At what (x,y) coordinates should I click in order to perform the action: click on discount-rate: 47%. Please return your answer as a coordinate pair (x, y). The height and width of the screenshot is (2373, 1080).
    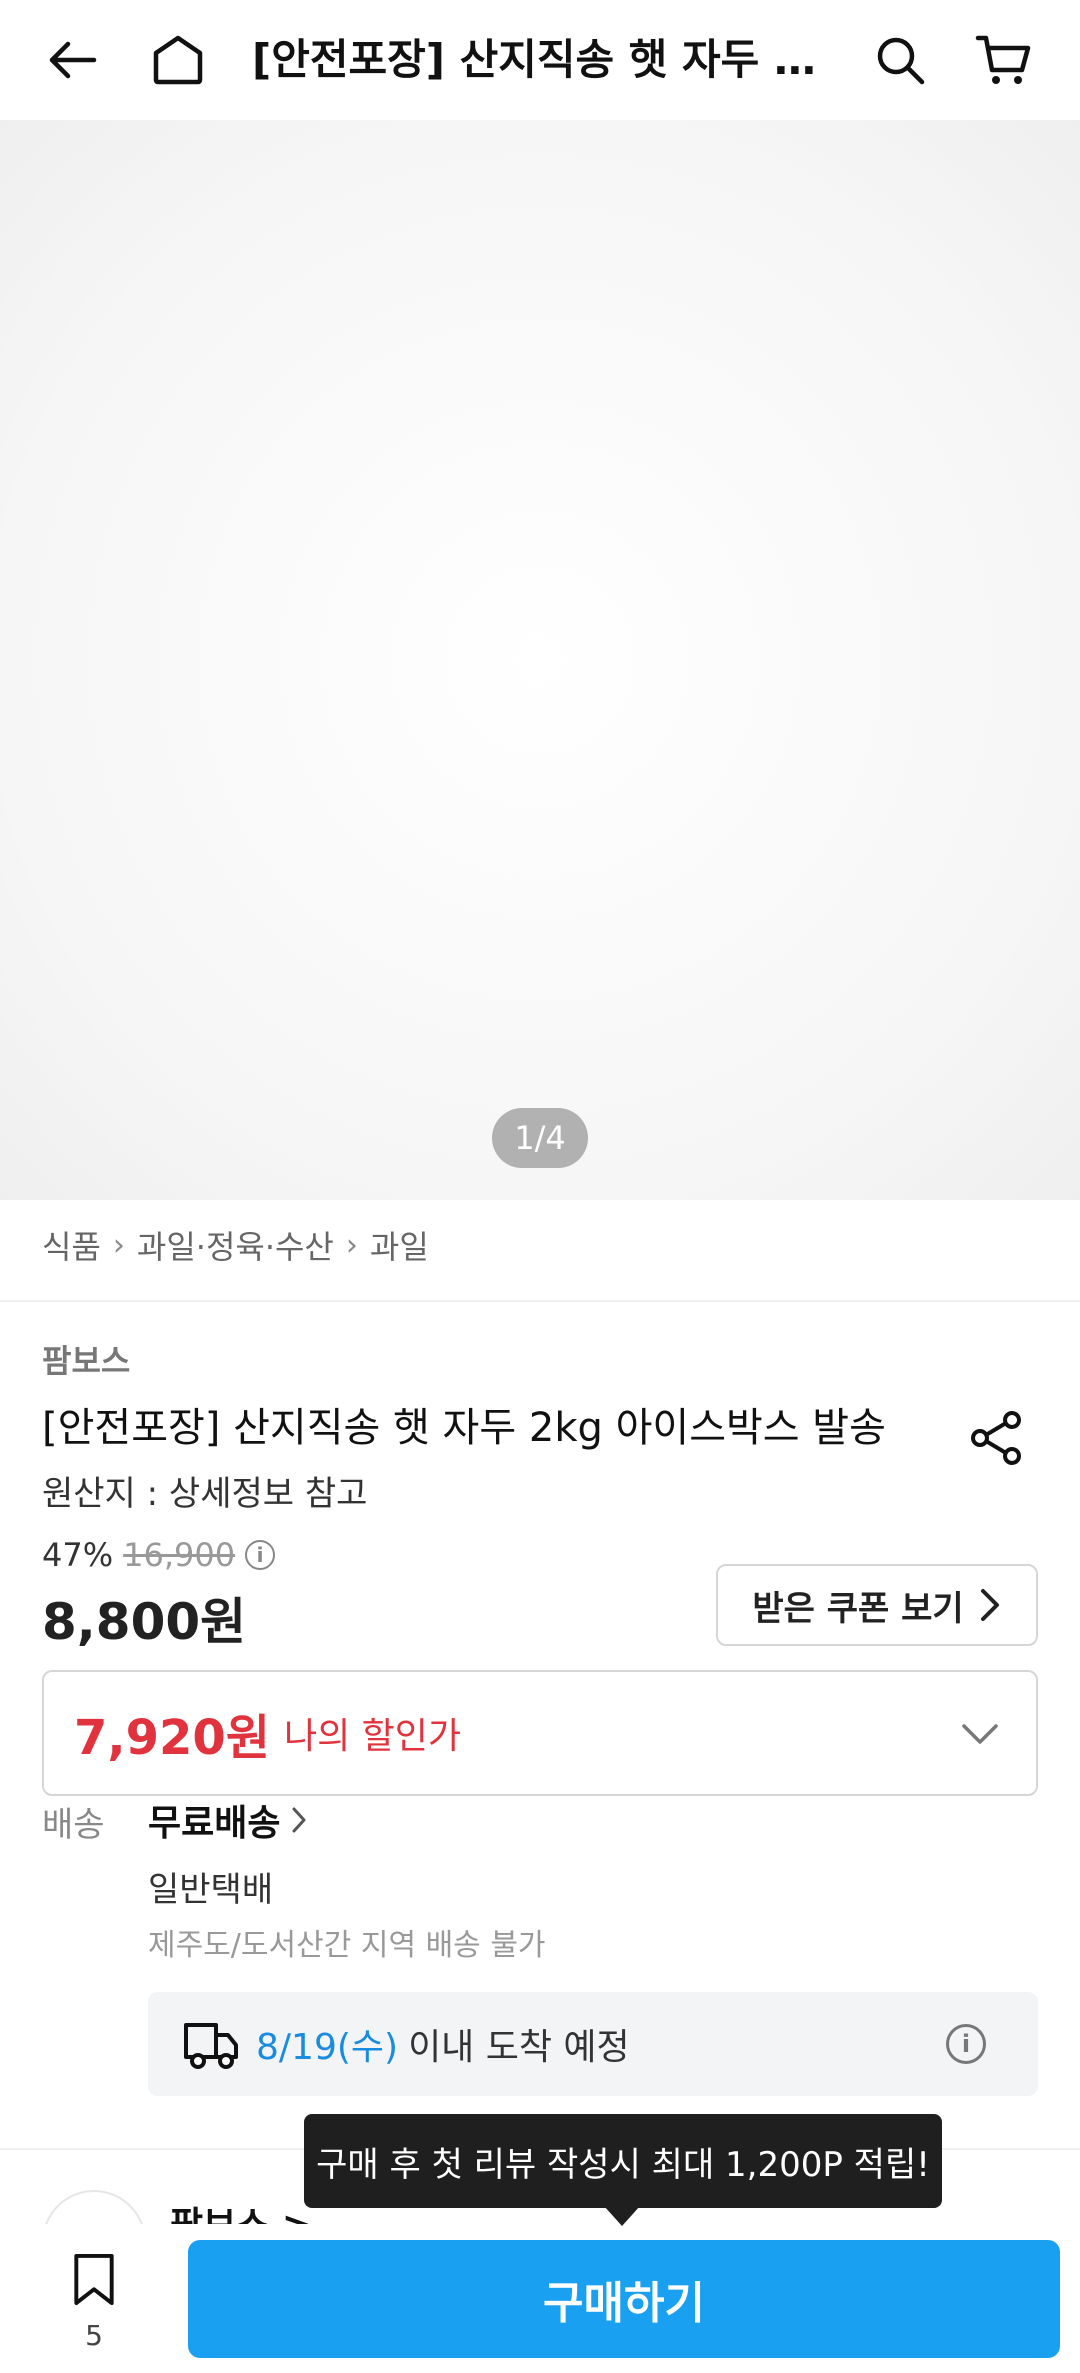
    Looking at the image, I should click on (78, 1555).